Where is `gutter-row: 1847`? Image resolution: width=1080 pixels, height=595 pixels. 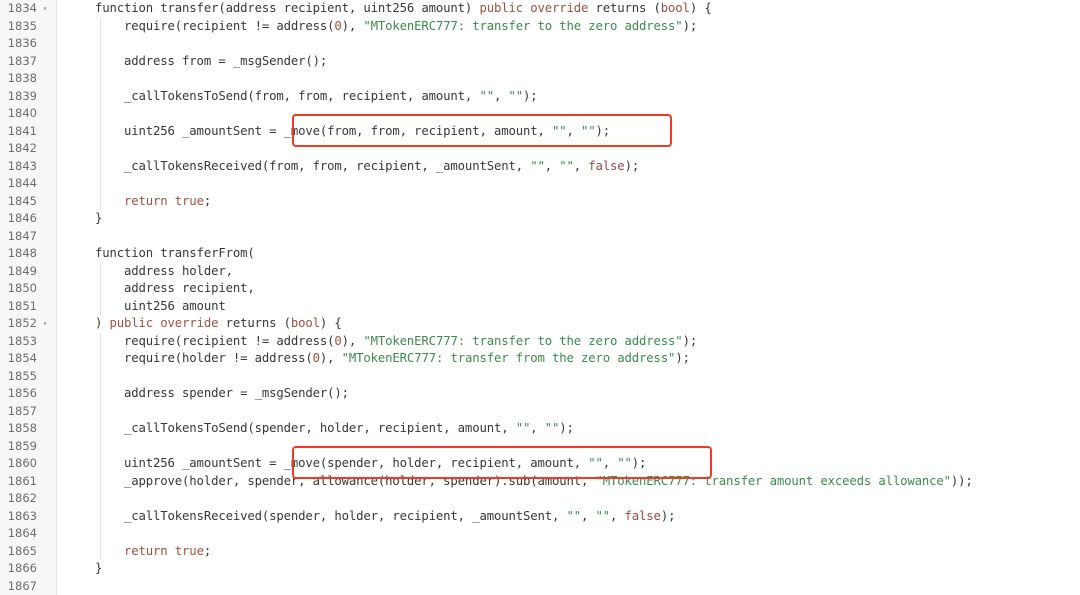
gutter-row: 1847 is located at coordinates (28, 237).